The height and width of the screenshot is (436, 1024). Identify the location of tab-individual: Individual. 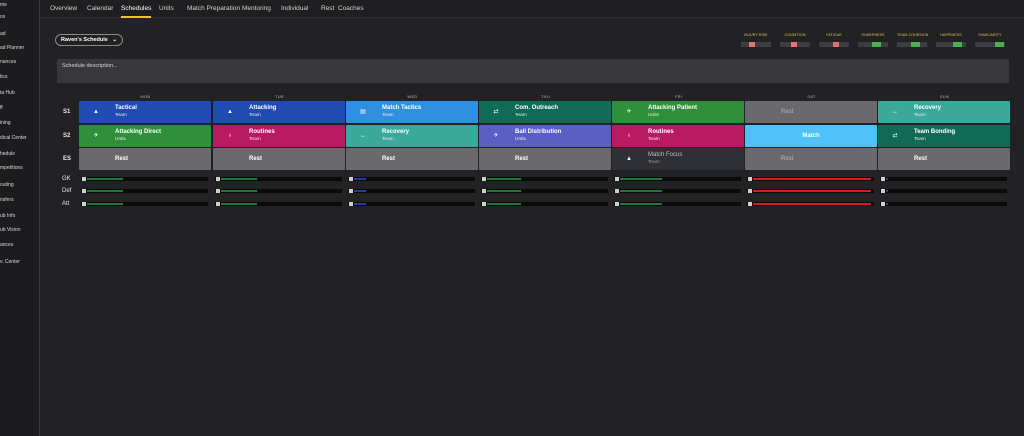
(294, 9).